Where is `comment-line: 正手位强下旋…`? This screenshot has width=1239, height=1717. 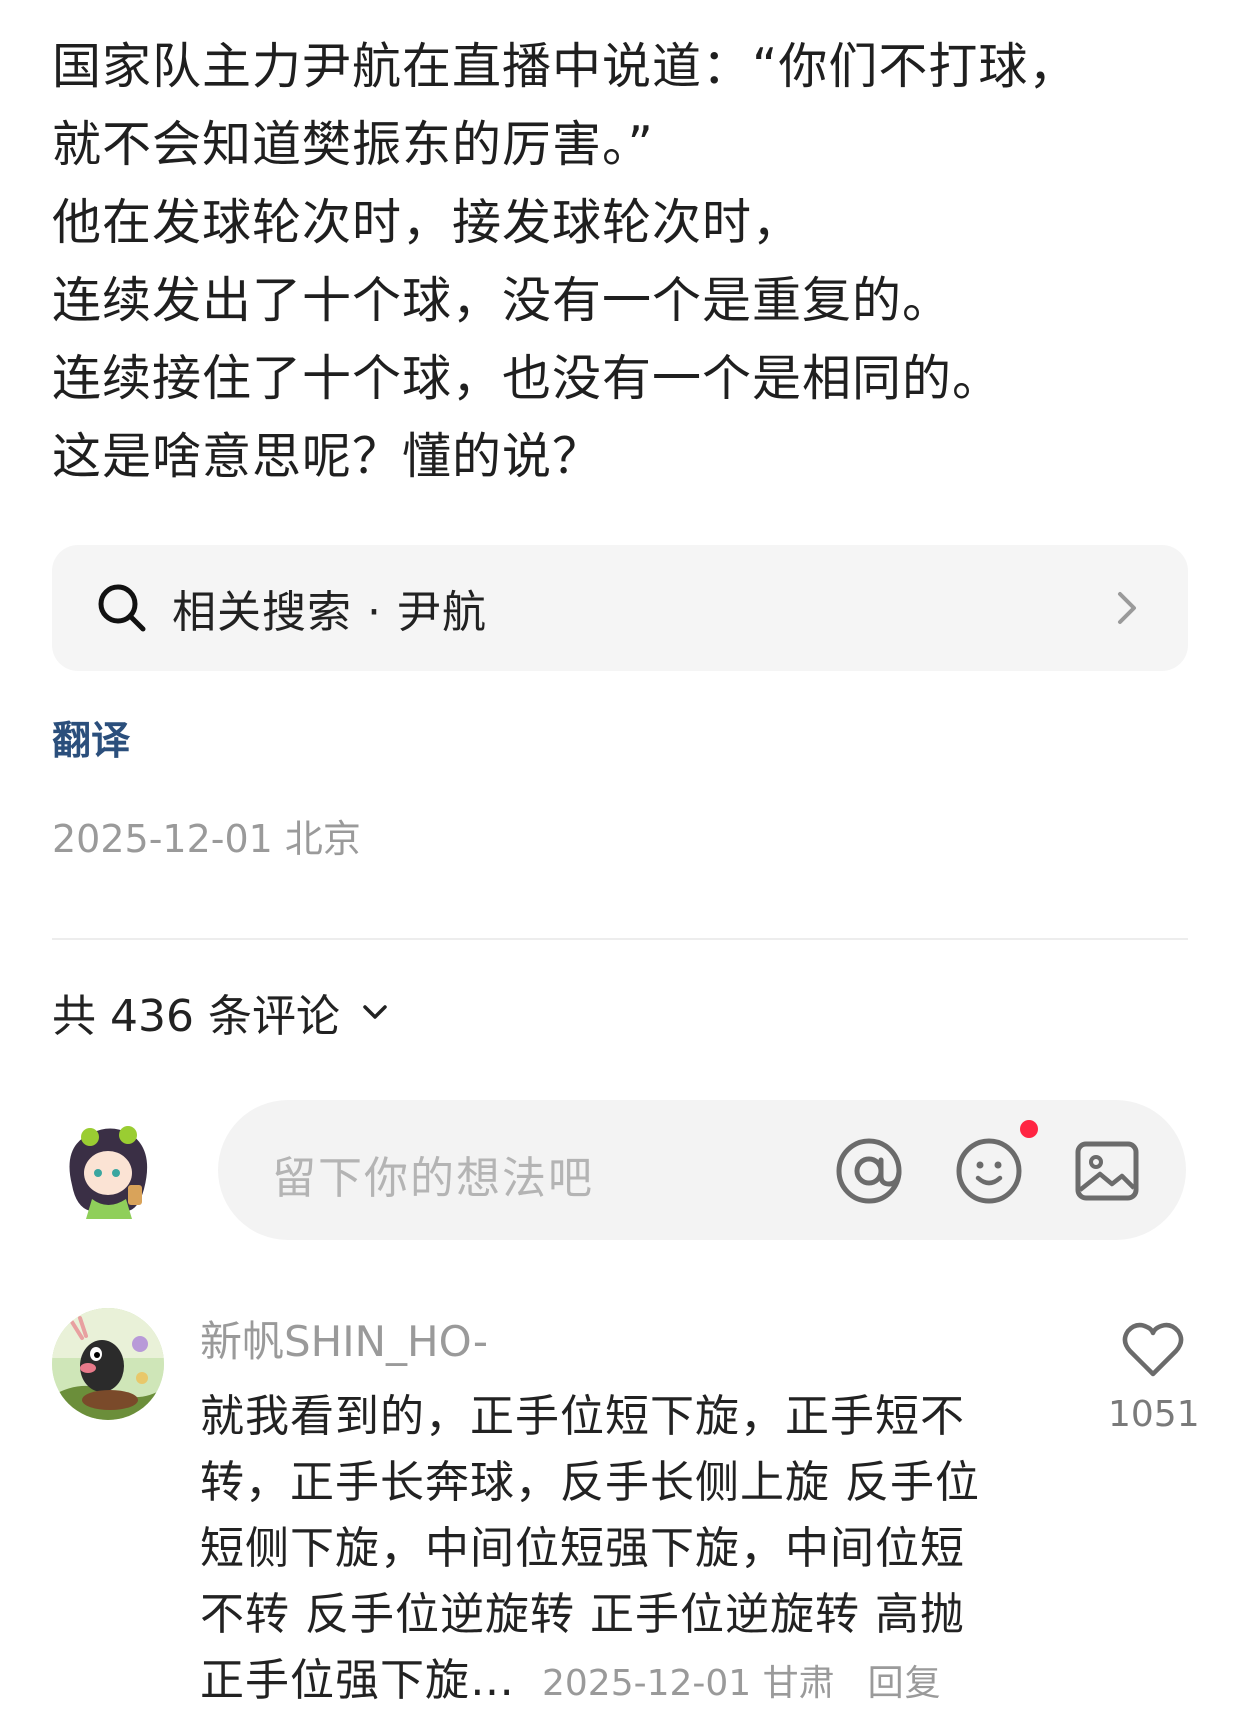
comment-line: 正手位强下旋… is located at coordinates (357, 1680).